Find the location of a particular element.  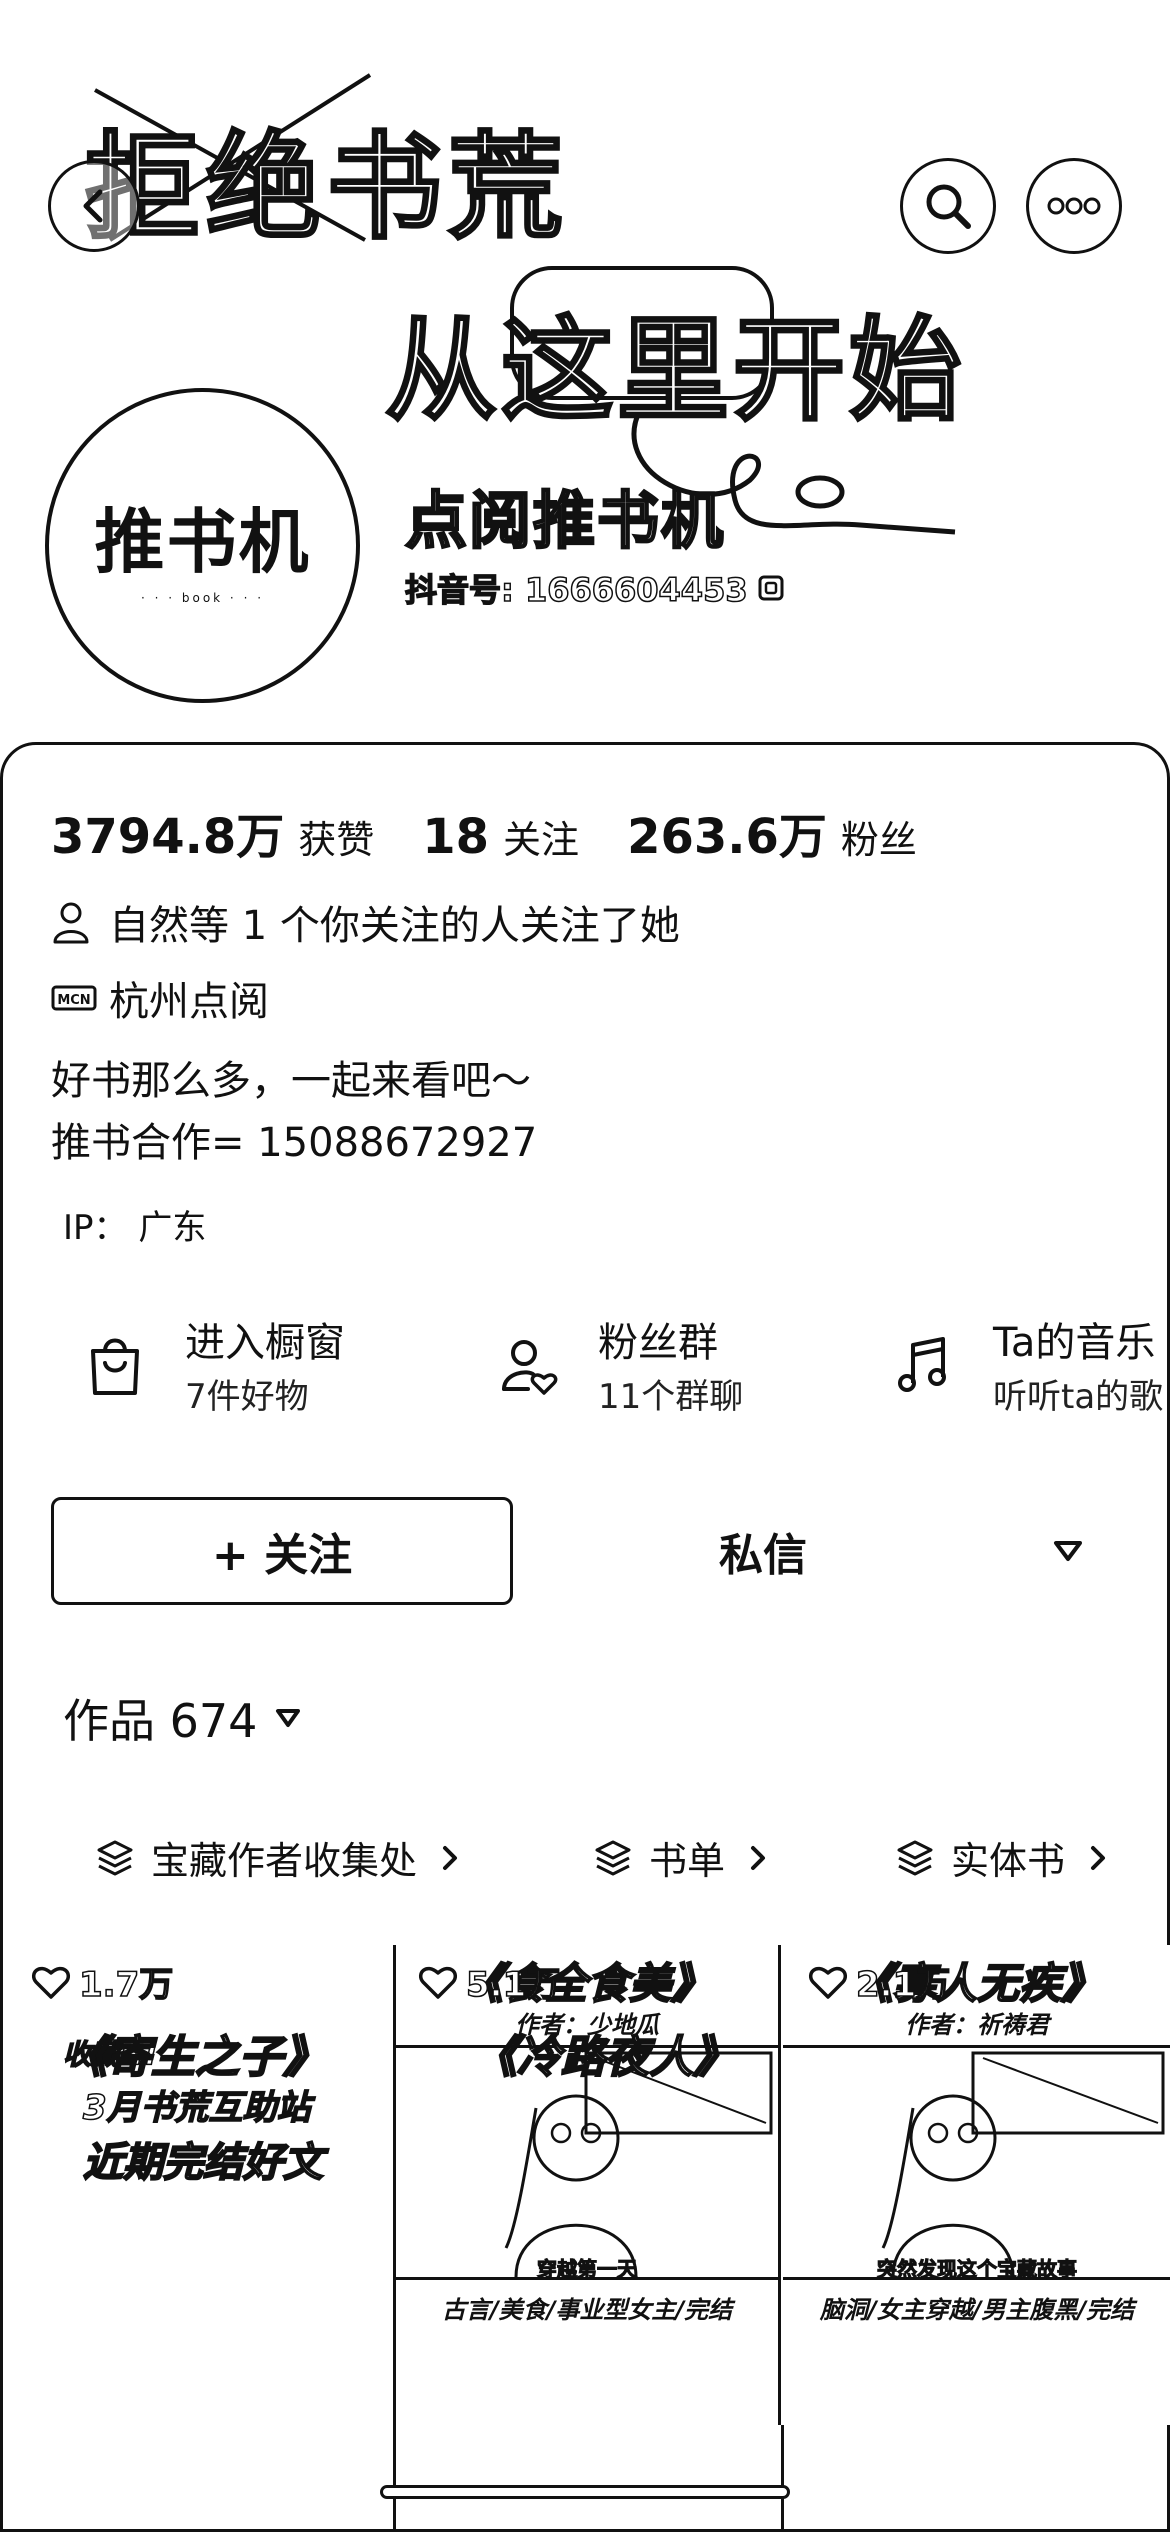

video-thumbnail: 《寡人无疾》 作者：祈祷君 突然发现这个宝藏故事 脑洞/女主穿越/男主腹黑/完结 is located at coordinates (976, 2185).